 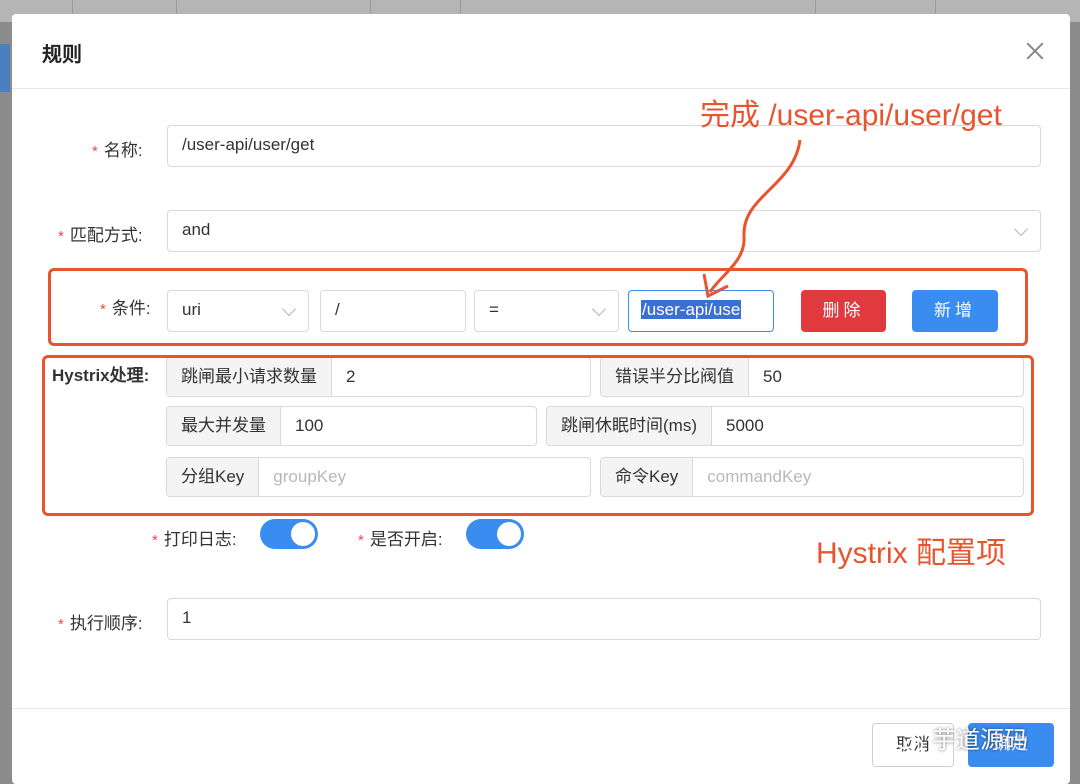 I want to click on name-label-text: 名称:, so click(x=123, y=150).